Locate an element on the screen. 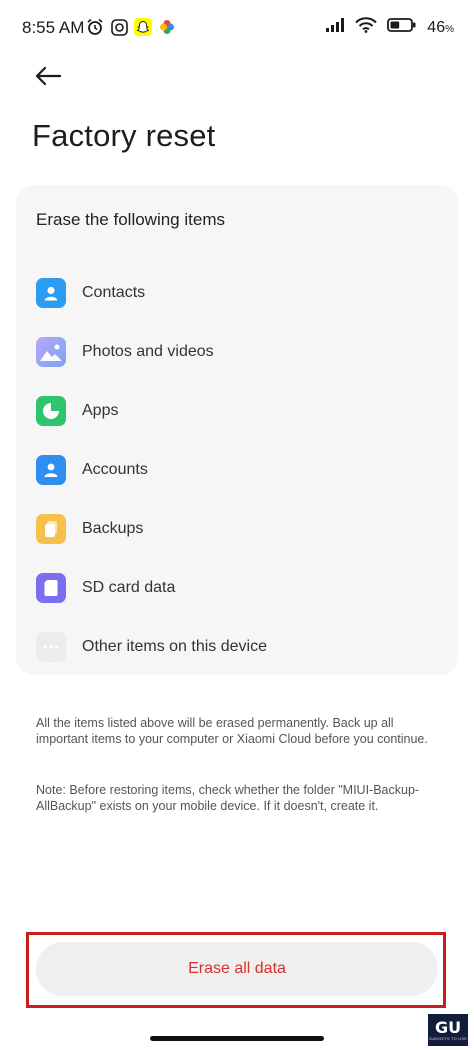 The width and height of the screenshot is (474, 1050). list-item-accounts: Accounts is located at coordinates (236, 469).